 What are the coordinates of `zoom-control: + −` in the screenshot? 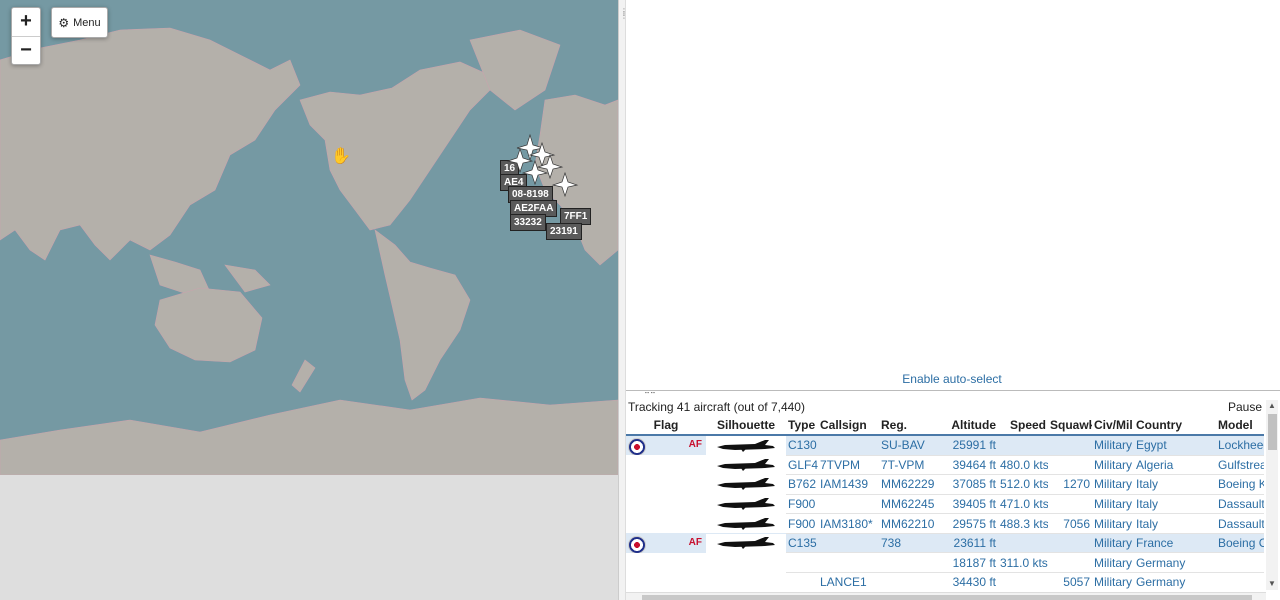 It's located at (26, 36).